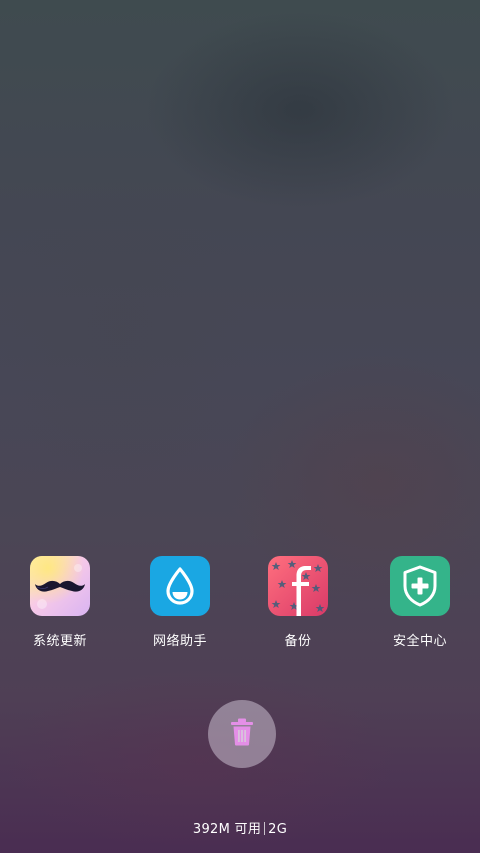 This screenshot has height=853, width=480. I want to click on app-label: 网络助手, so click(179, 641).